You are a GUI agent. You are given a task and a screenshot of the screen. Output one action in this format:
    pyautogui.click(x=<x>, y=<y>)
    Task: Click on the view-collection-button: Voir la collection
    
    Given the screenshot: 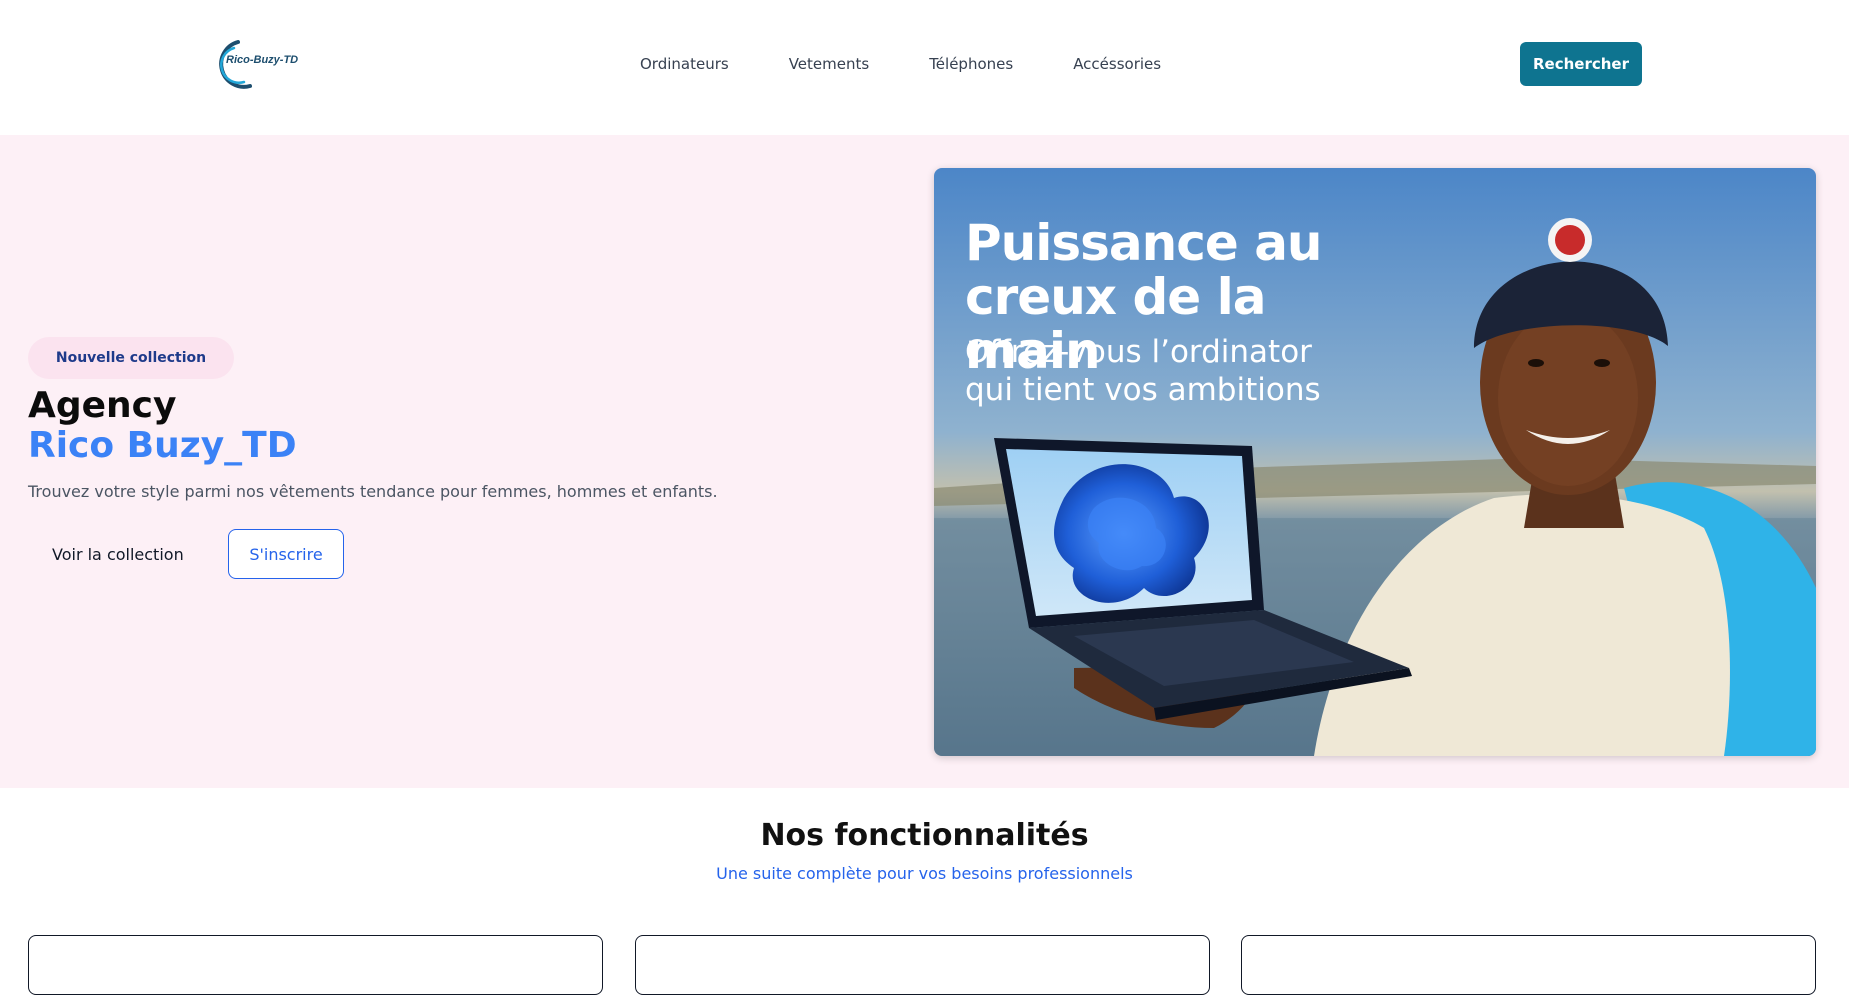 What is the action you would take?
    pyautogui.click(x=112, y=554)
    